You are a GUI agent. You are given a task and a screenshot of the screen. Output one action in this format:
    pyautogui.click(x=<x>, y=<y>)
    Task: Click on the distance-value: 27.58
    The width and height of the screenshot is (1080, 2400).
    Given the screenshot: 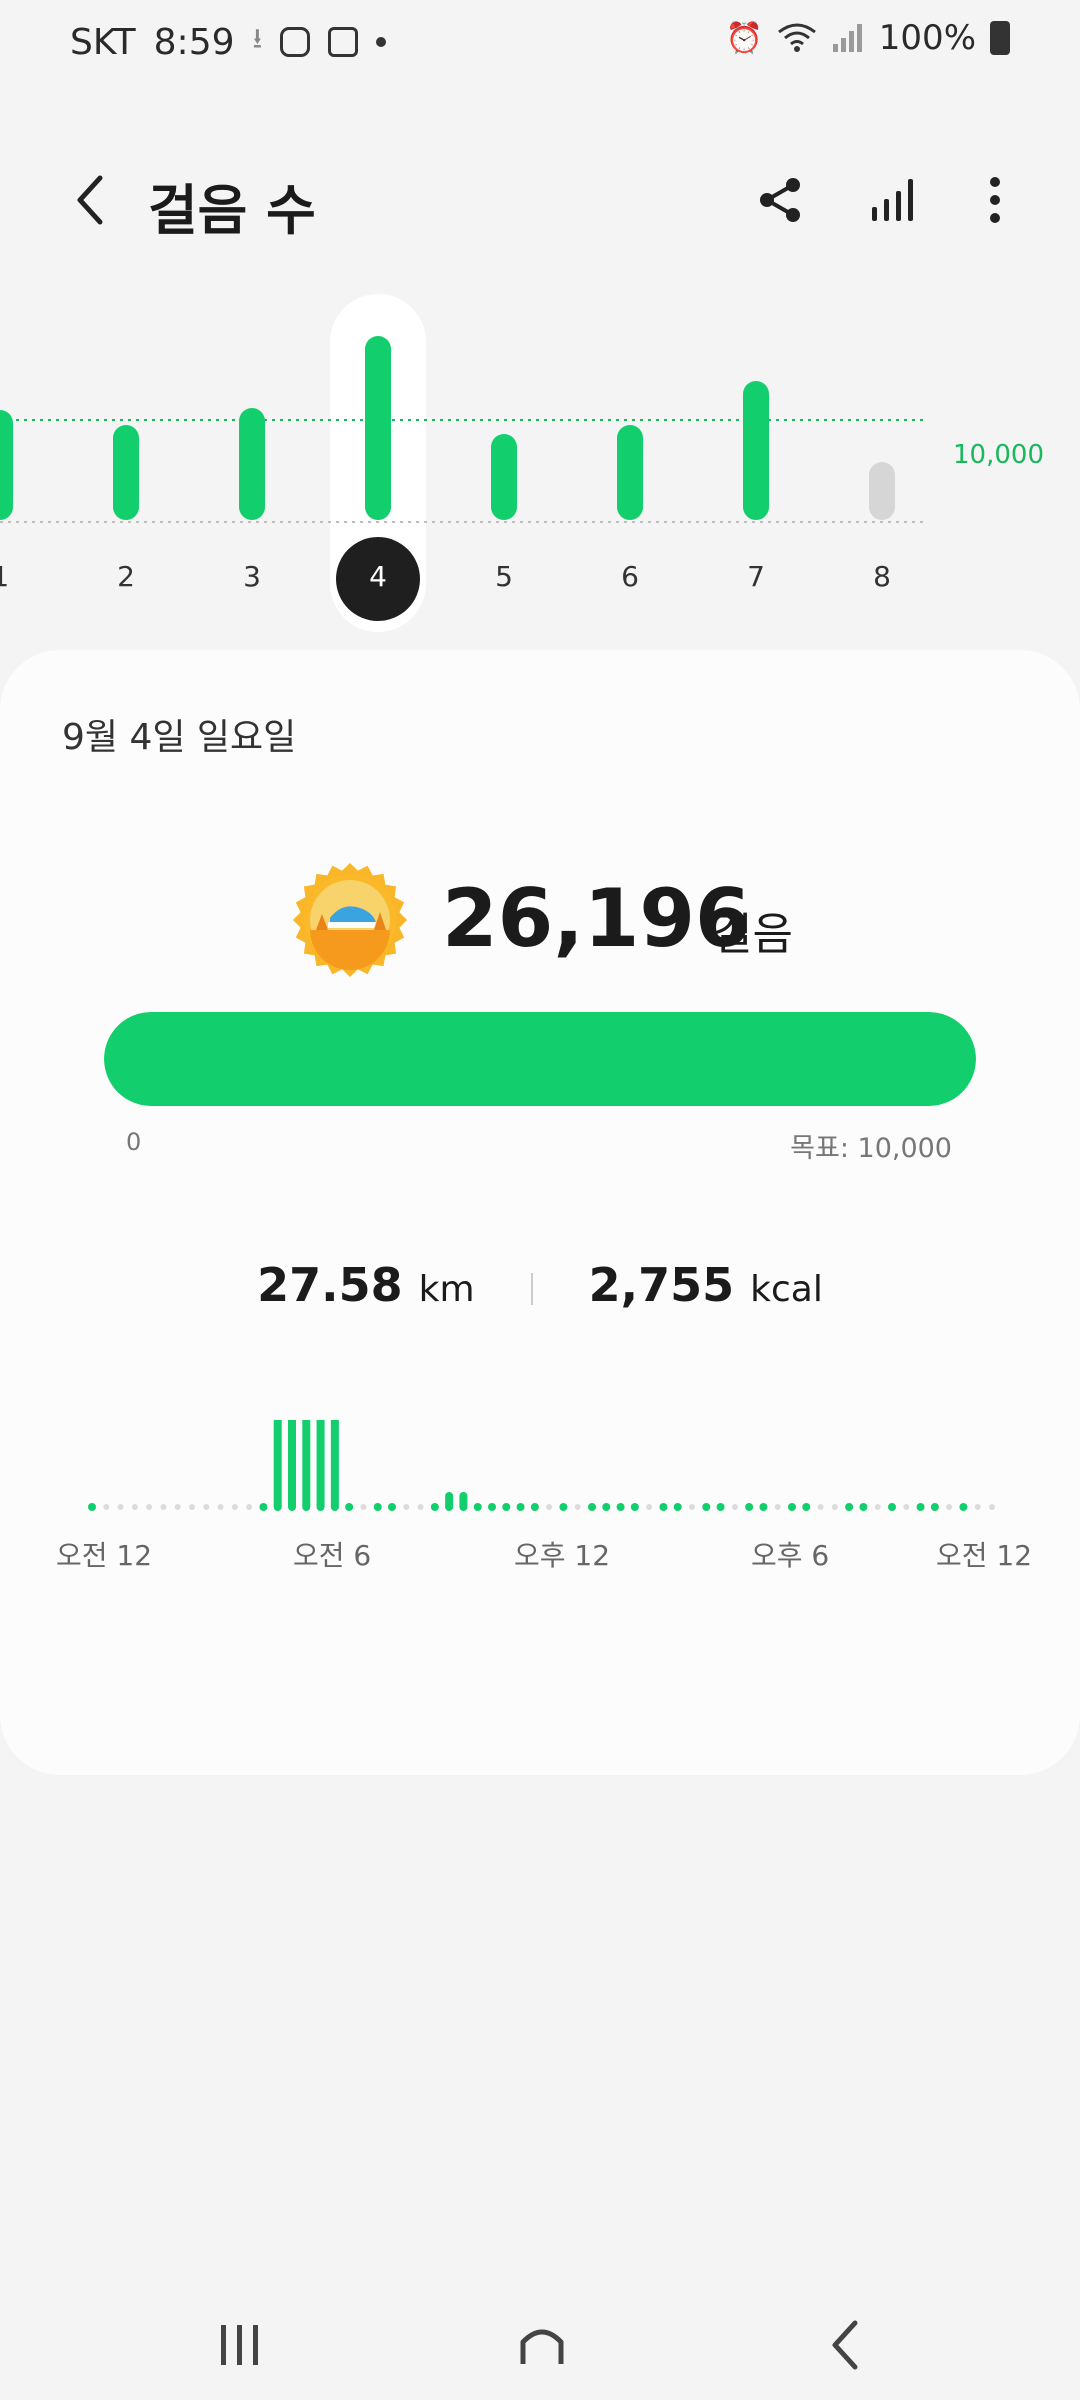 What is the action you would take?
    pyautogui.click(x=330, y=1285)
    